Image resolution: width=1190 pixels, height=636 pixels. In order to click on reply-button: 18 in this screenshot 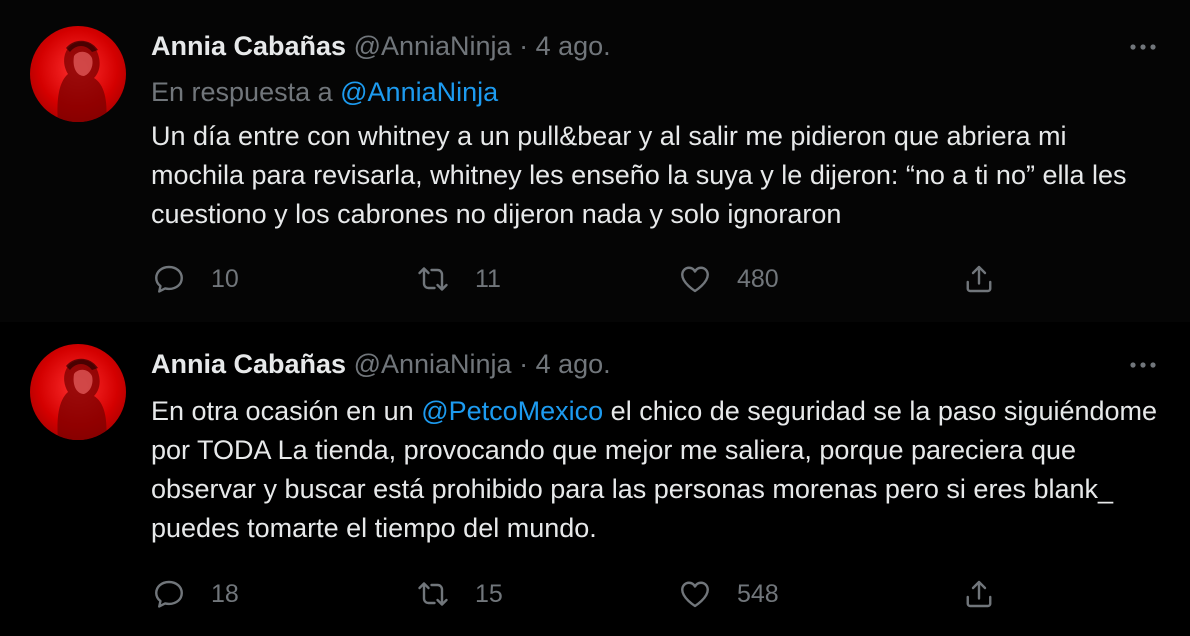, I will do `click(195, 594)`.